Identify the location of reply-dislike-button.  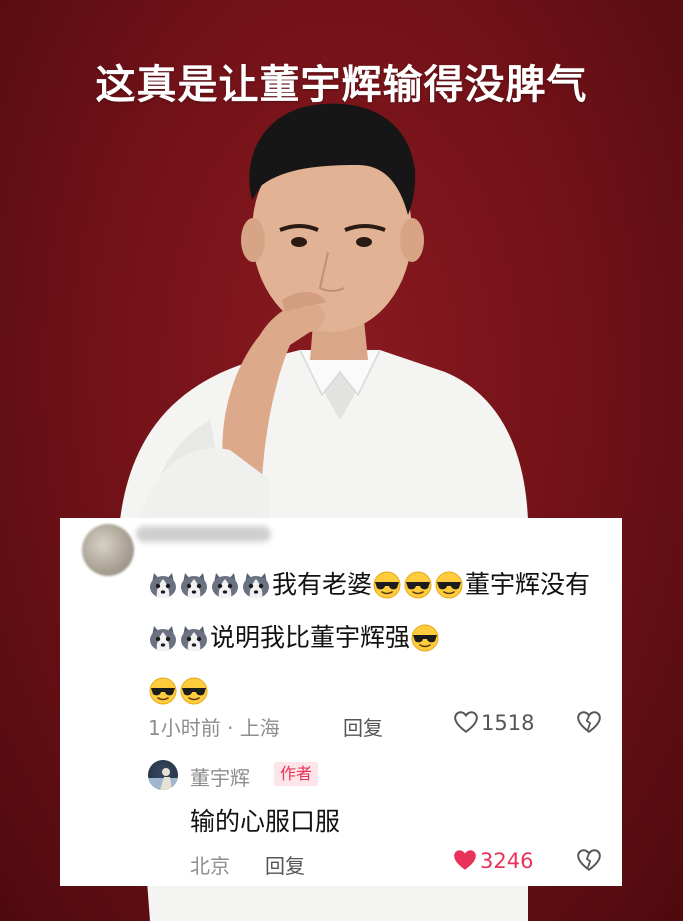
(589, 862).